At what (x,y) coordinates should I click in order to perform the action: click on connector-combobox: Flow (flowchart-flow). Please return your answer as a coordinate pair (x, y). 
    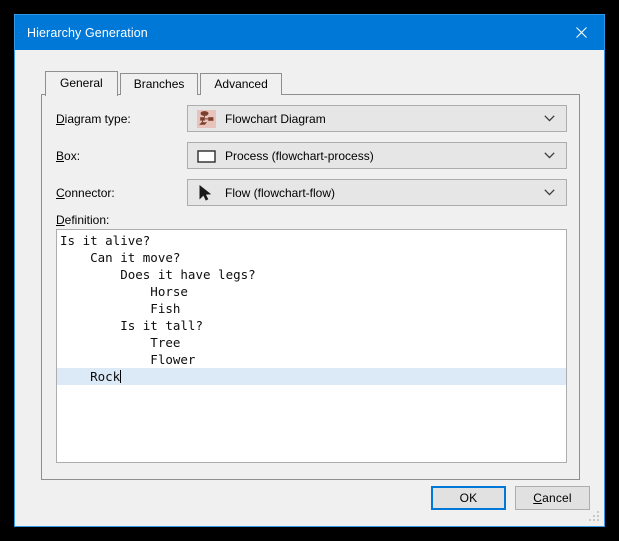
    Looking at the image, I should click on (377, 192).